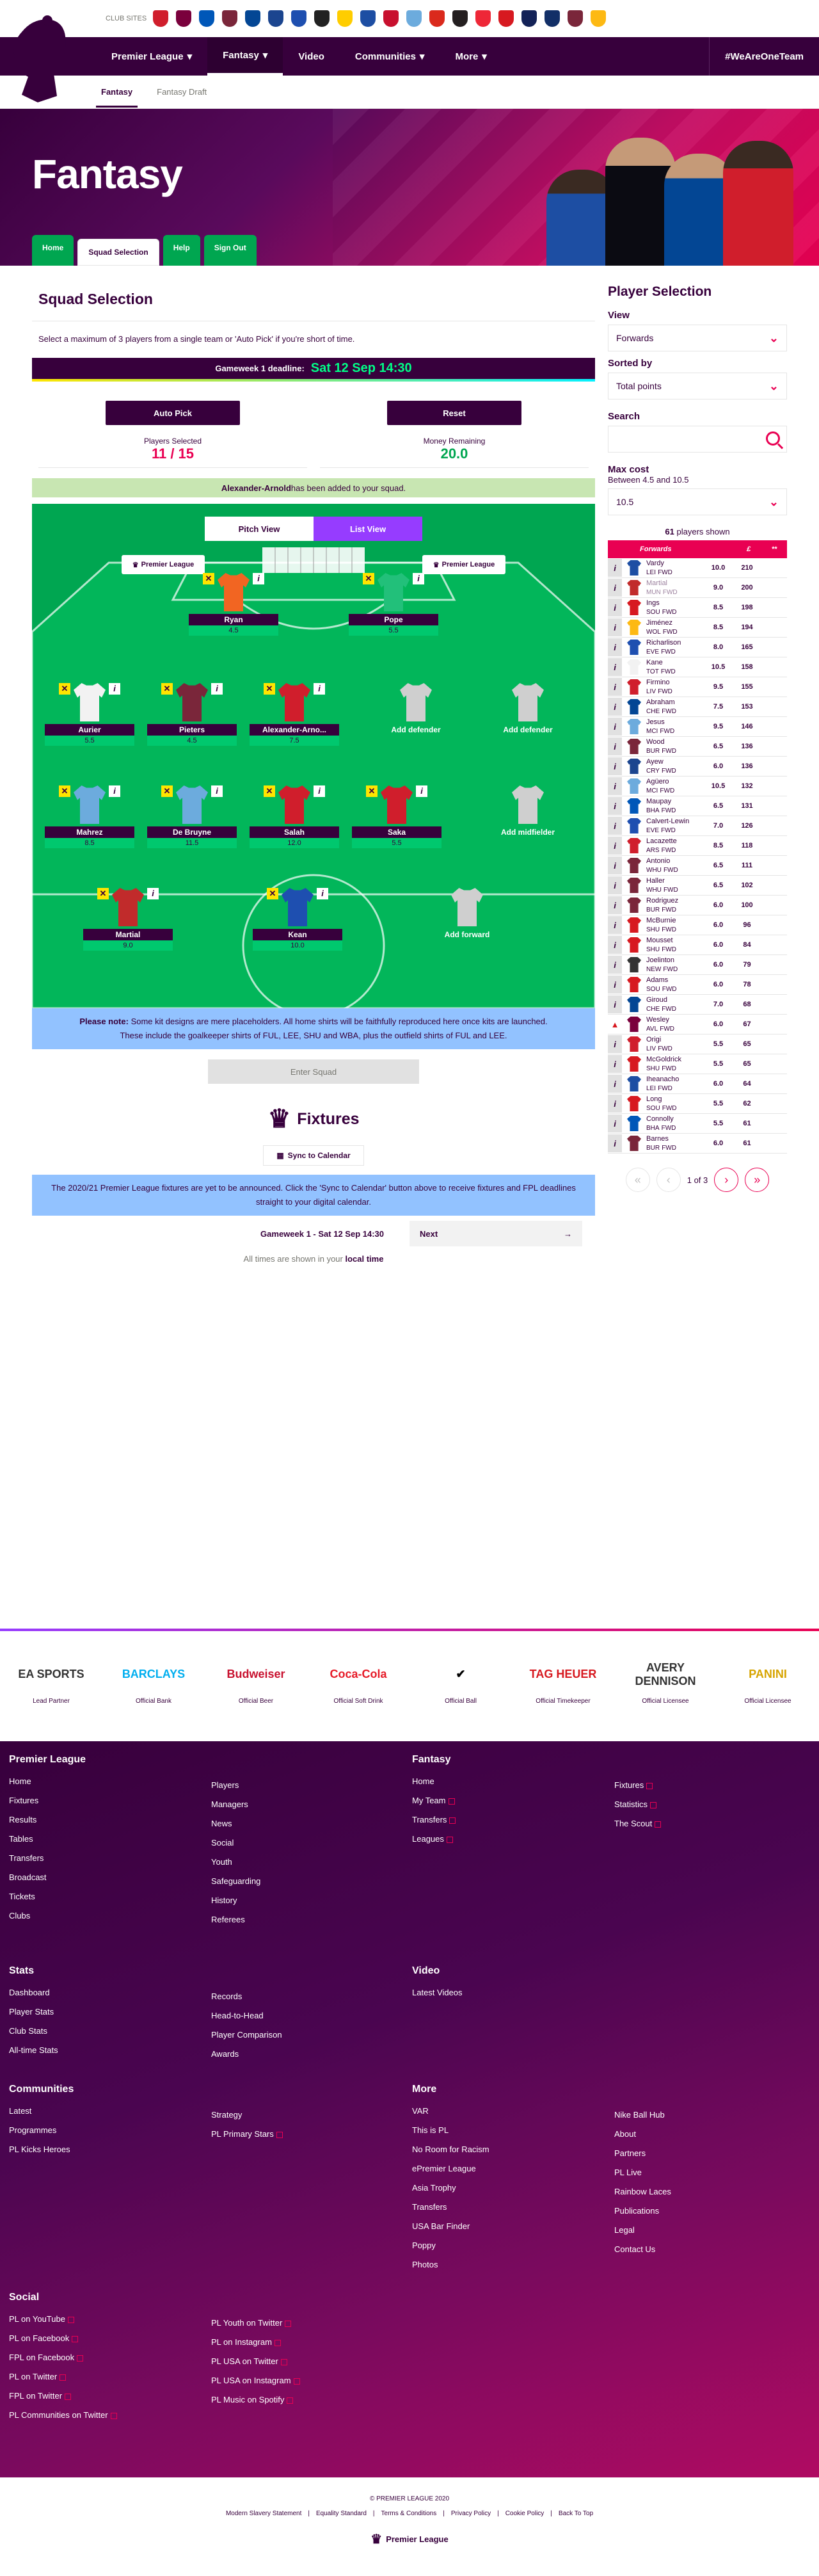 The image size is (819, 2576). Describe the element at coordinates (471, 56) in the screenshot. I see `nav-more: More ▾` at that location.